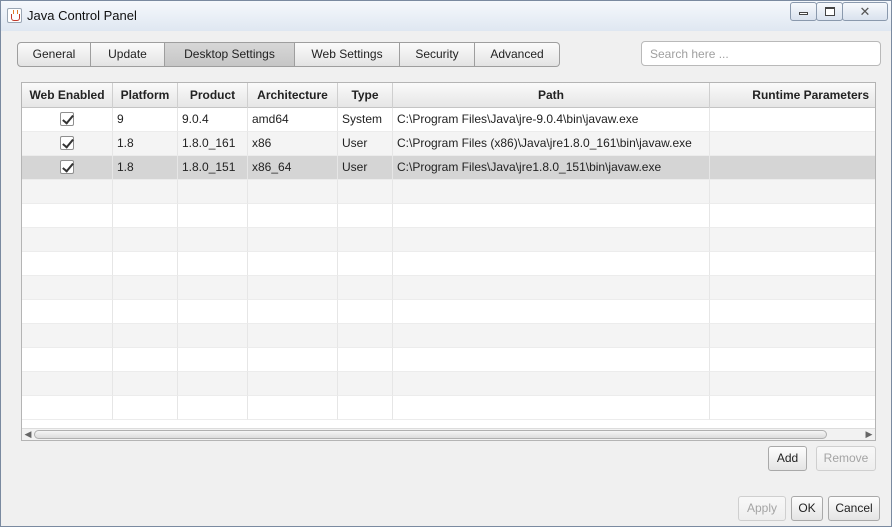  I want to click on column-header-type: Type, so click(365, 95).